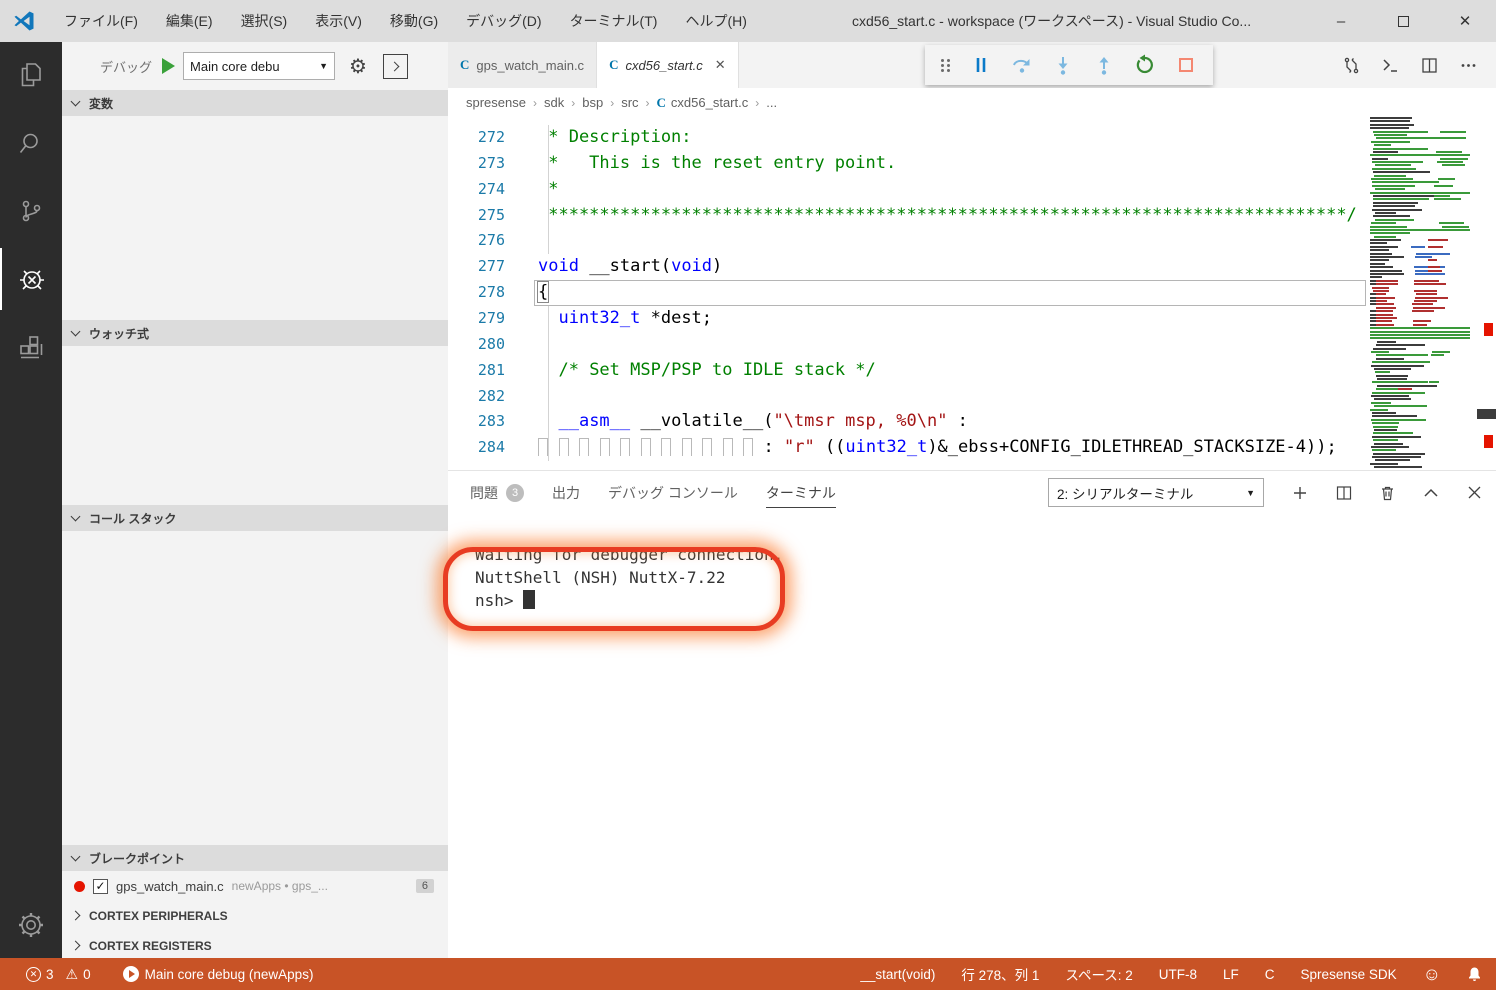 The width and height of the screenshot is (1496, 990). What do you see at coordinates (1186, 65) in the screenshot?
I see `stop-button` at bounding box center [1186, 65].